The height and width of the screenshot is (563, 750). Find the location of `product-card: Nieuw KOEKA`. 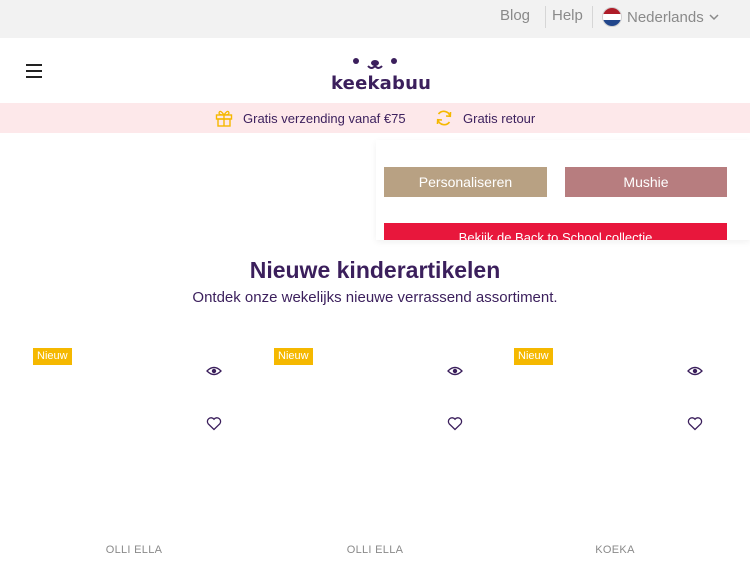

product-card: Nieuw KOEKA is located at coordinates (624, 455).